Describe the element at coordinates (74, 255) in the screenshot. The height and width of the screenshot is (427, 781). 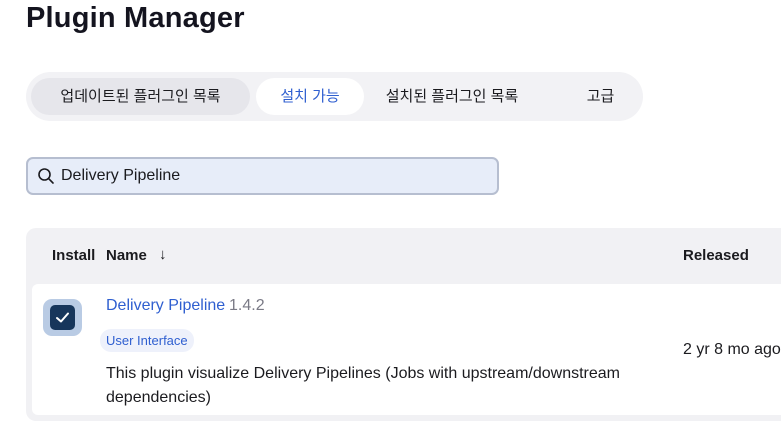
I see `column-header-install: Install` at that location.